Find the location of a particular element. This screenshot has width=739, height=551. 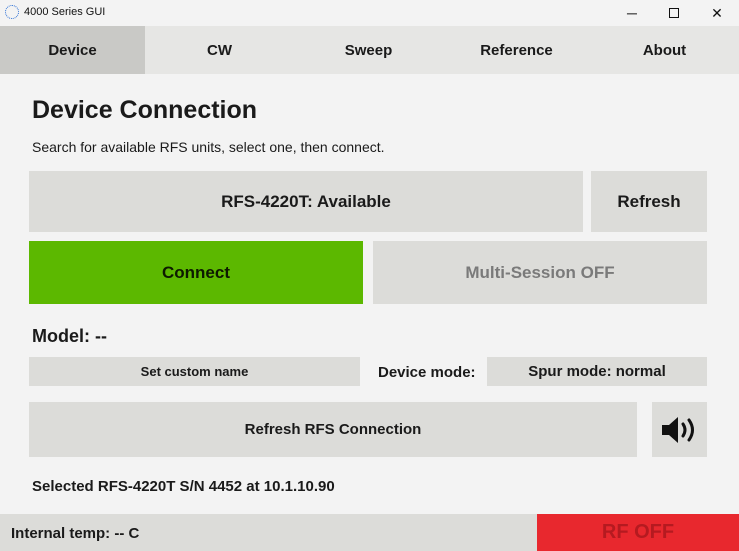

tab-bar: Device CW Sweep Reference About is located at coordinates (369, 50).